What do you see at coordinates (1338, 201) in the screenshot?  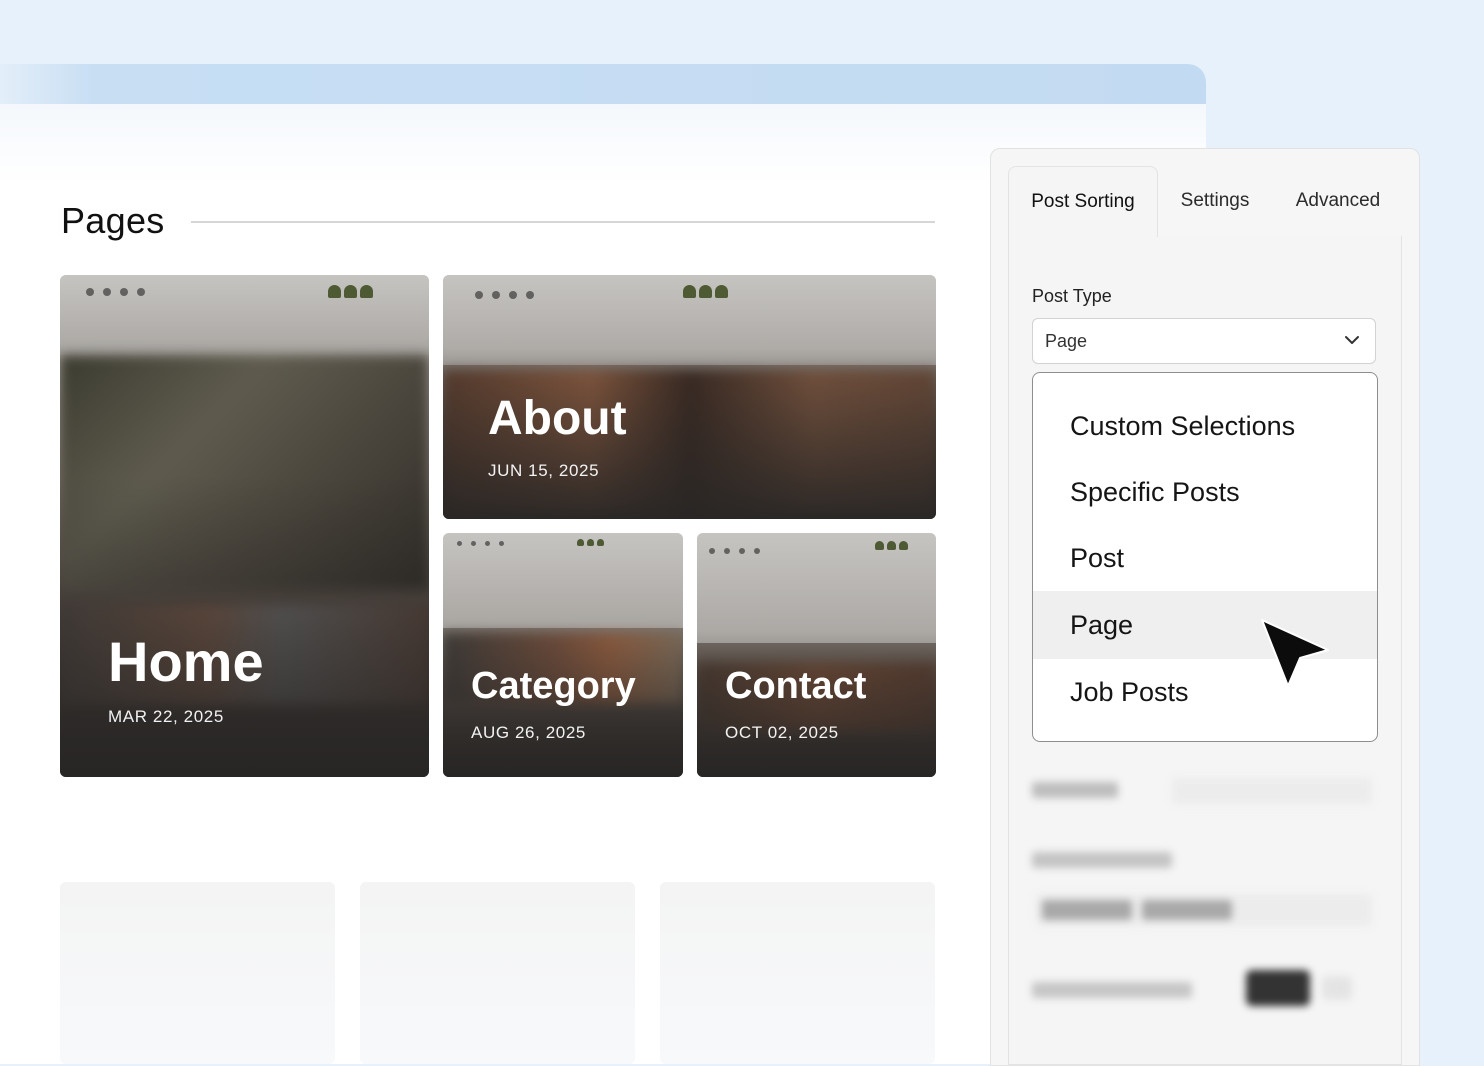 I see `tab-advanced: Advanced` at bounding box center [1338, 201].